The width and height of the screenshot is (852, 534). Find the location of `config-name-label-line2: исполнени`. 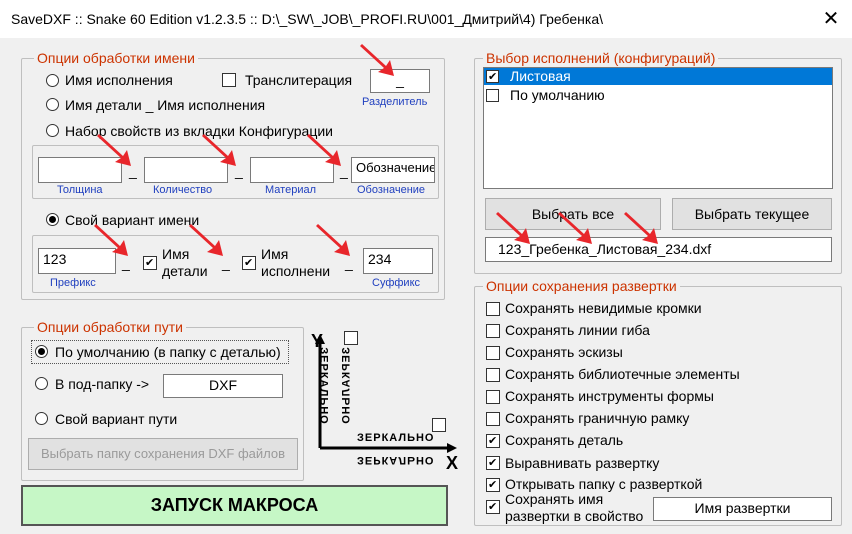

config-name-label-line2: исполнени is located at coordinates (296, 271).